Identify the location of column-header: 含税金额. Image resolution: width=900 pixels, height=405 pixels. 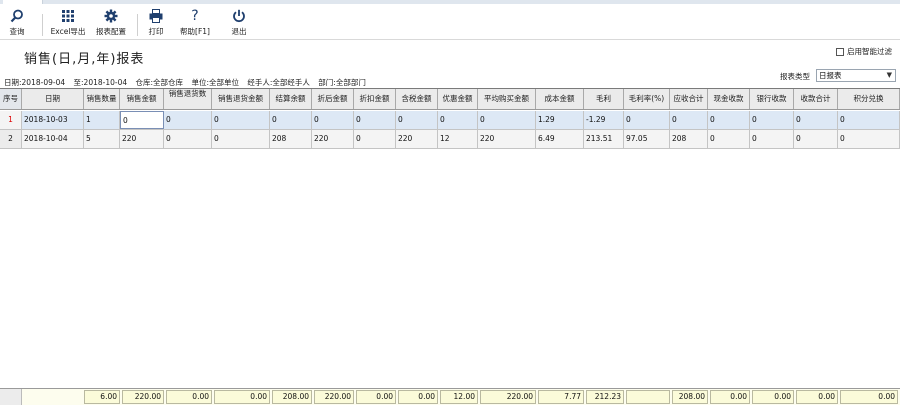
(417, 99).